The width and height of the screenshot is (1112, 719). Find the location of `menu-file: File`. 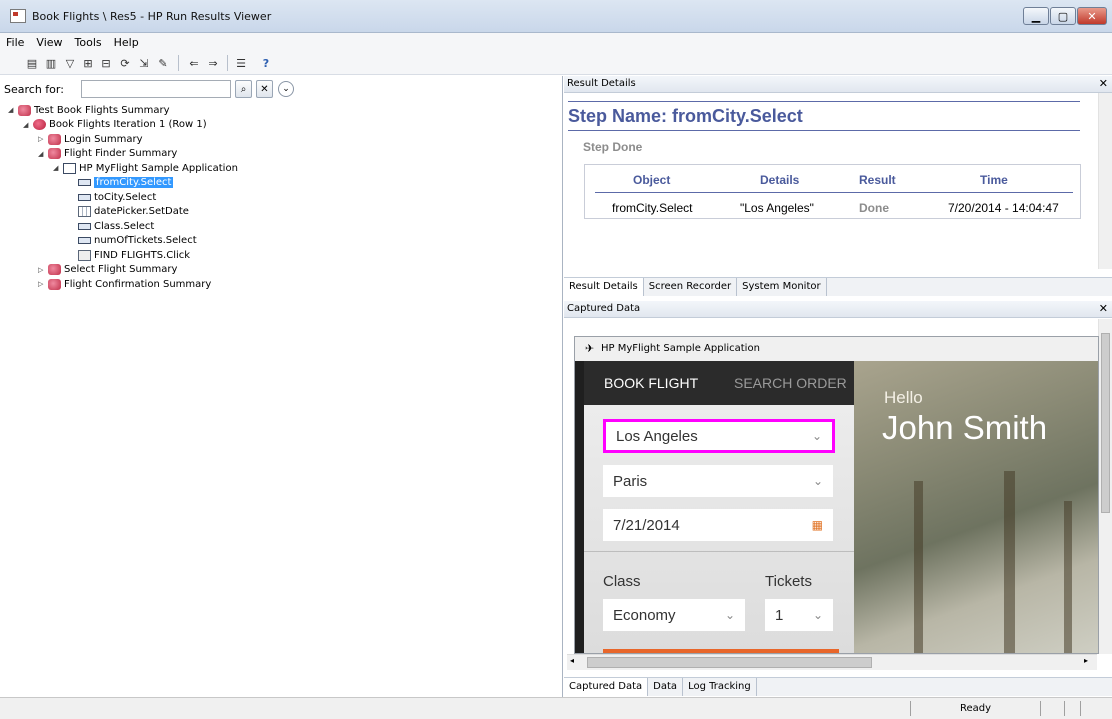

menu-file: File is located at coordinates (15, 42).